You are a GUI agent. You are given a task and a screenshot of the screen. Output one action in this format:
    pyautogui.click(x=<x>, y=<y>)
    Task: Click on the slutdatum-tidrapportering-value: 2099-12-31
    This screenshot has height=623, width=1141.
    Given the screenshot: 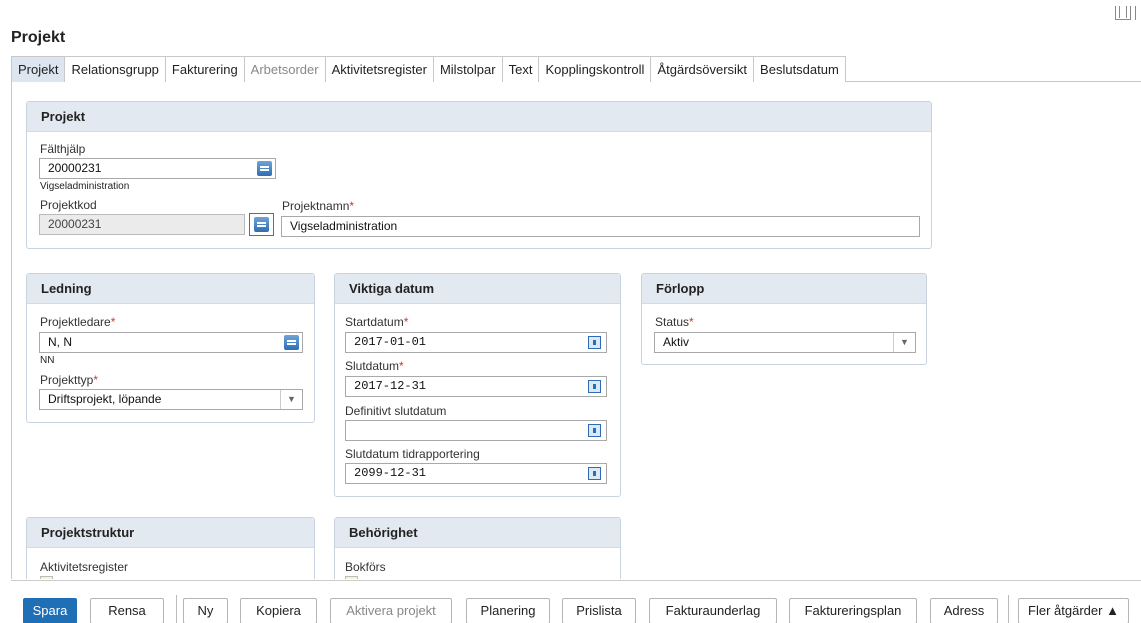 What is the action you would take?
    pyautogui.click(x=390, y=473)
    